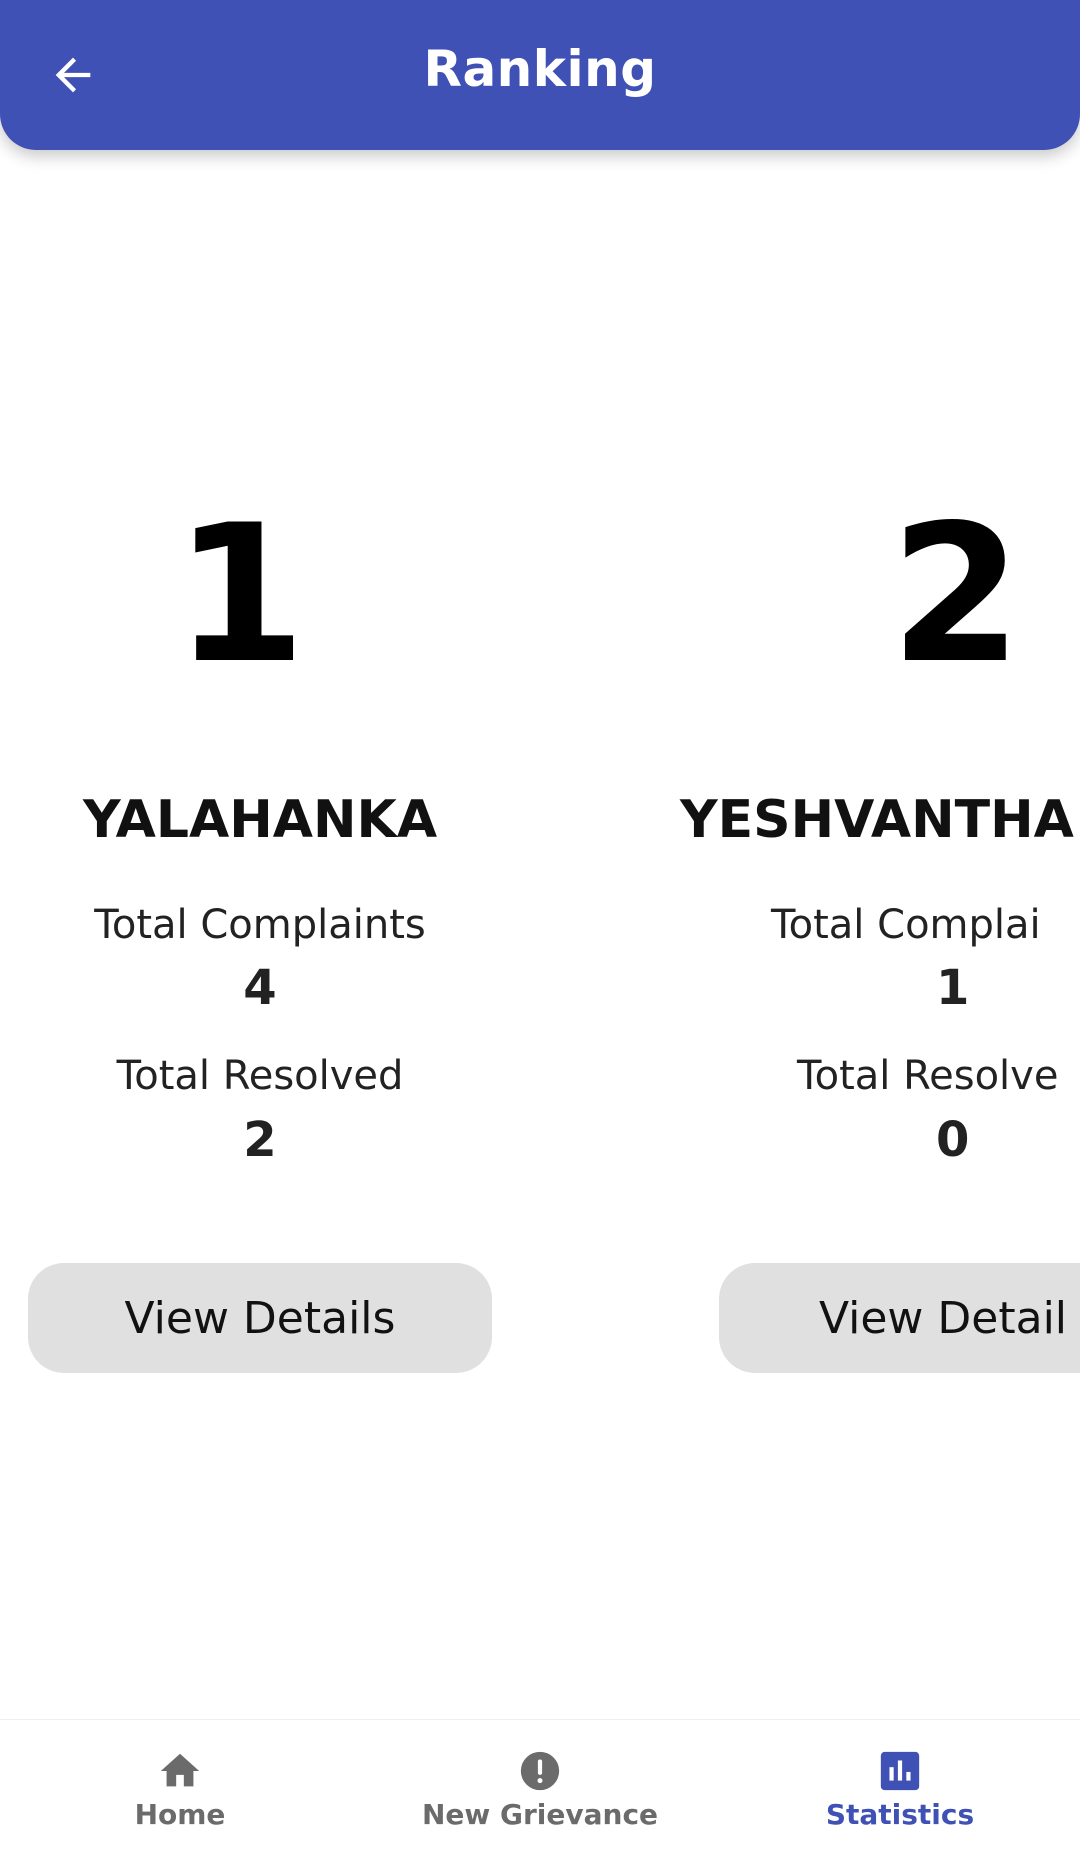  I want to click on nav-item-home: Home, so click(180, 1790).